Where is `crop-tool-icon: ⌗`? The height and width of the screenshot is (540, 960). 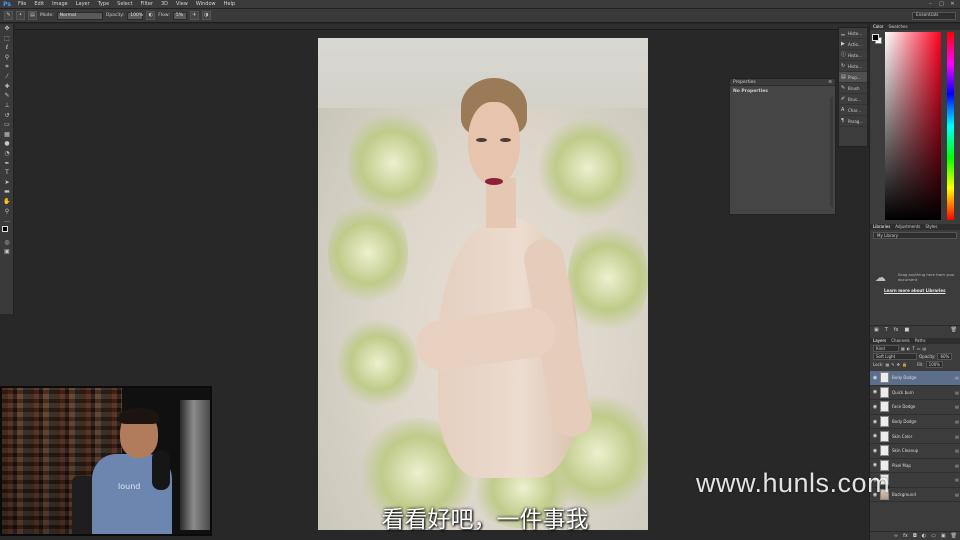
crop-tool-icon: ⌗ is located at coordinates (7, 67).